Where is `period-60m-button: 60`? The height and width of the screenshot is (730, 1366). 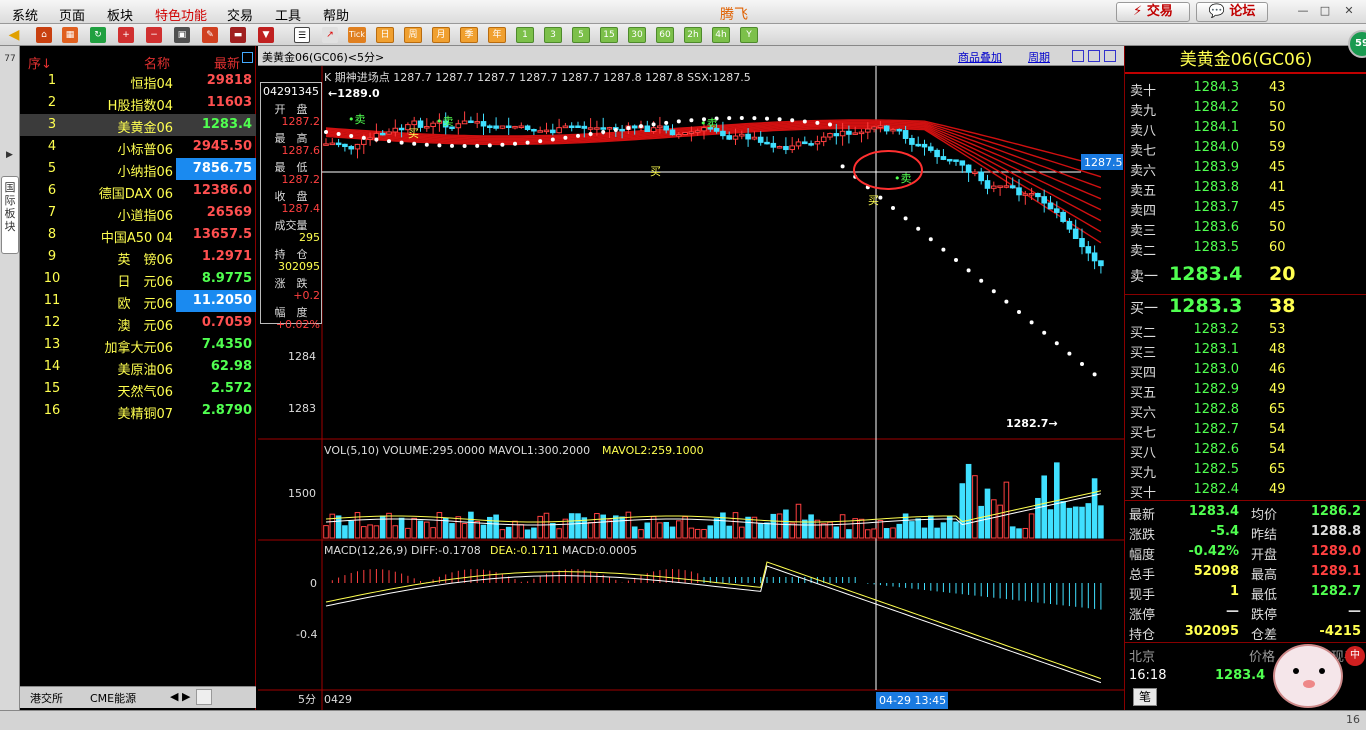
period-60m-button: 60 is located at coordinates (665, 35).